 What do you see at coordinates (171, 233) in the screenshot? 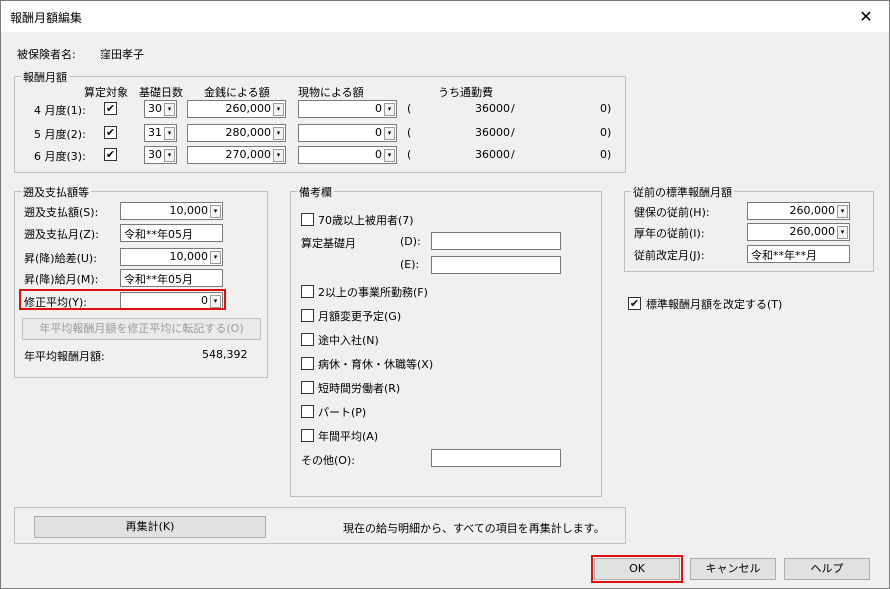
I see `retro-pay-month-field: 令和**年05月` at bounding box center [171, 233].